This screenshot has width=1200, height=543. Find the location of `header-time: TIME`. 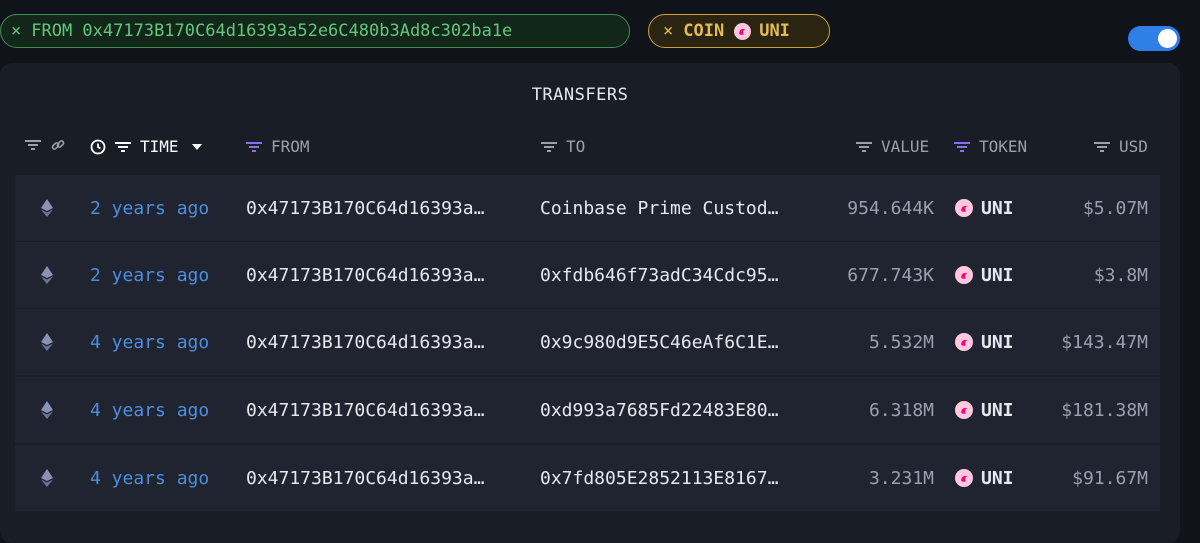

header-time: TIME is located at coordinates (150, 146).